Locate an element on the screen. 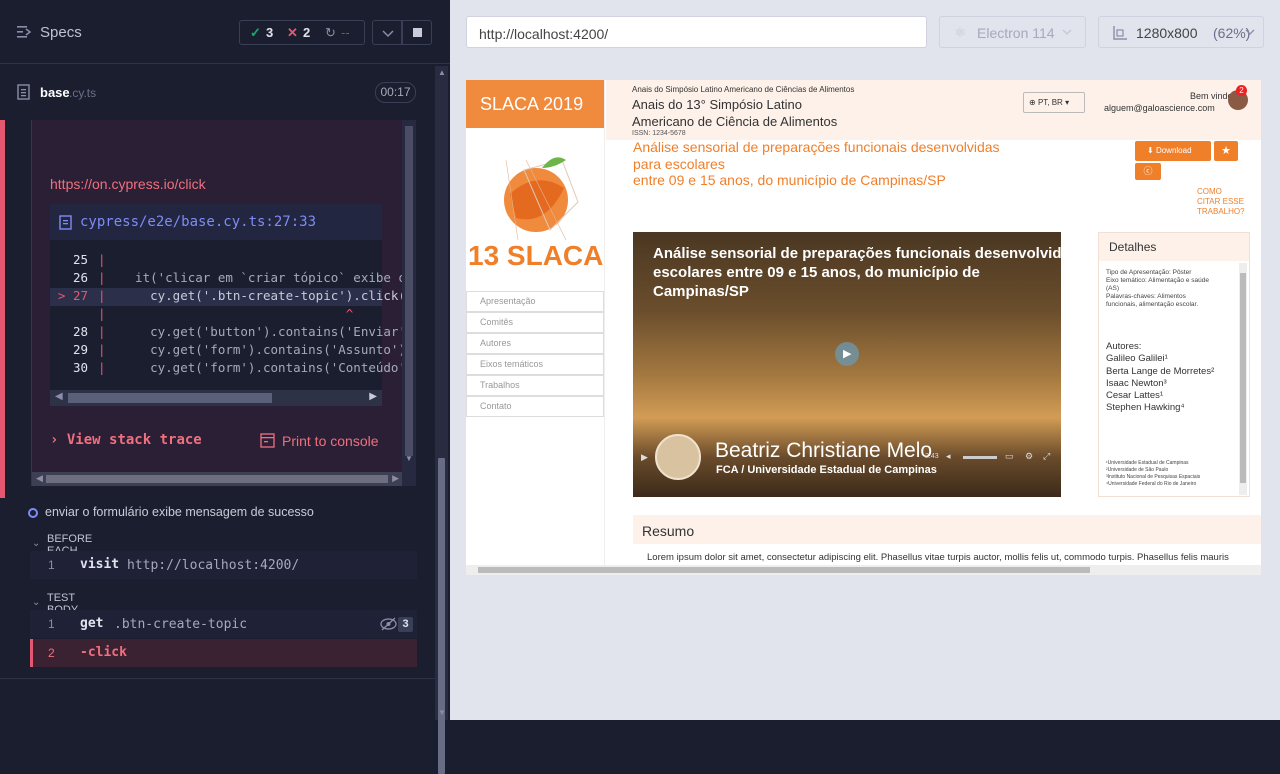  viewport-selector: 1280x800 (62%) is located at coordinates (1181, 32).